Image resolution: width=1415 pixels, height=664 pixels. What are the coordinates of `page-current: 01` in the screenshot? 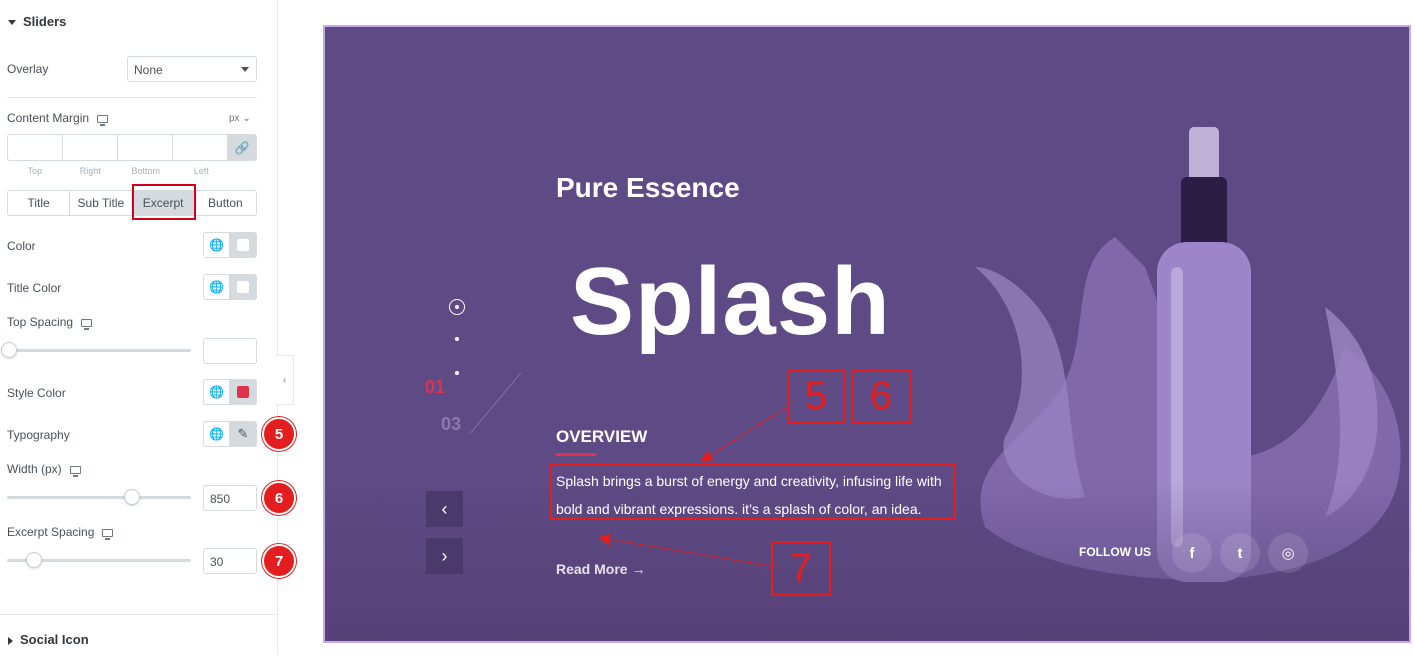 It's located at (435, 387).